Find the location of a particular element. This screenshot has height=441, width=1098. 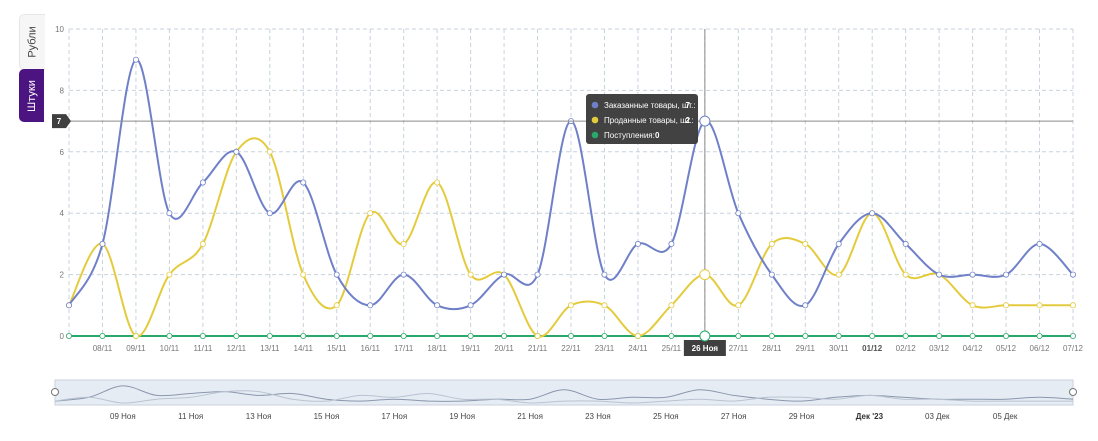

navigator-tick-label: 11 Ноя is located at coordinates (190, 416).